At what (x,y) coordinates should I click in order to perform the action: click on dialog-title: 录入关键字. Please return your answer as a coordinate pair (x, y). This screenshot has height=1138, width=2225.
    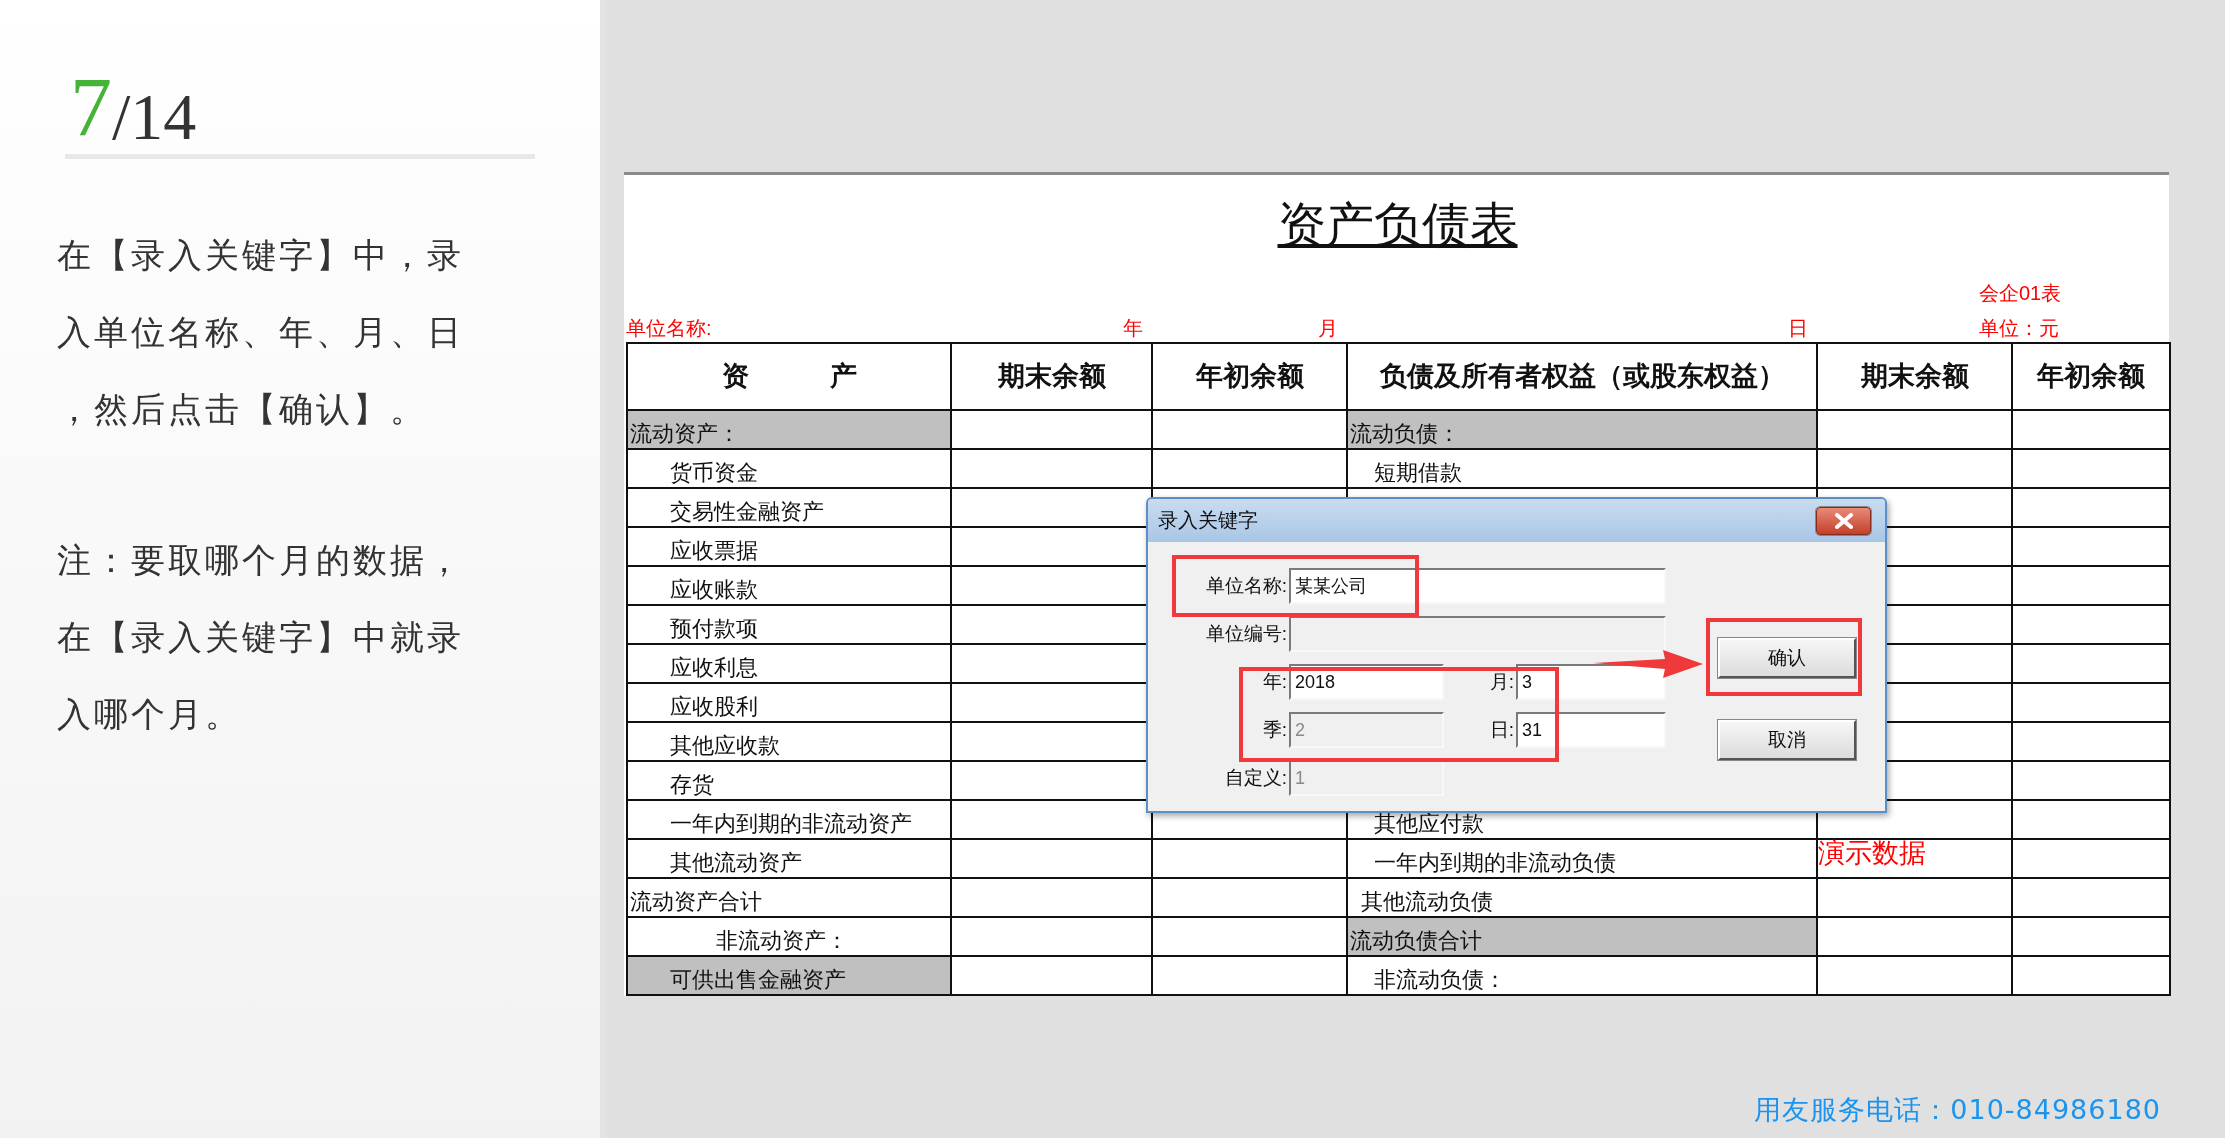
    Looking at the image, I should click on (1208, 520).